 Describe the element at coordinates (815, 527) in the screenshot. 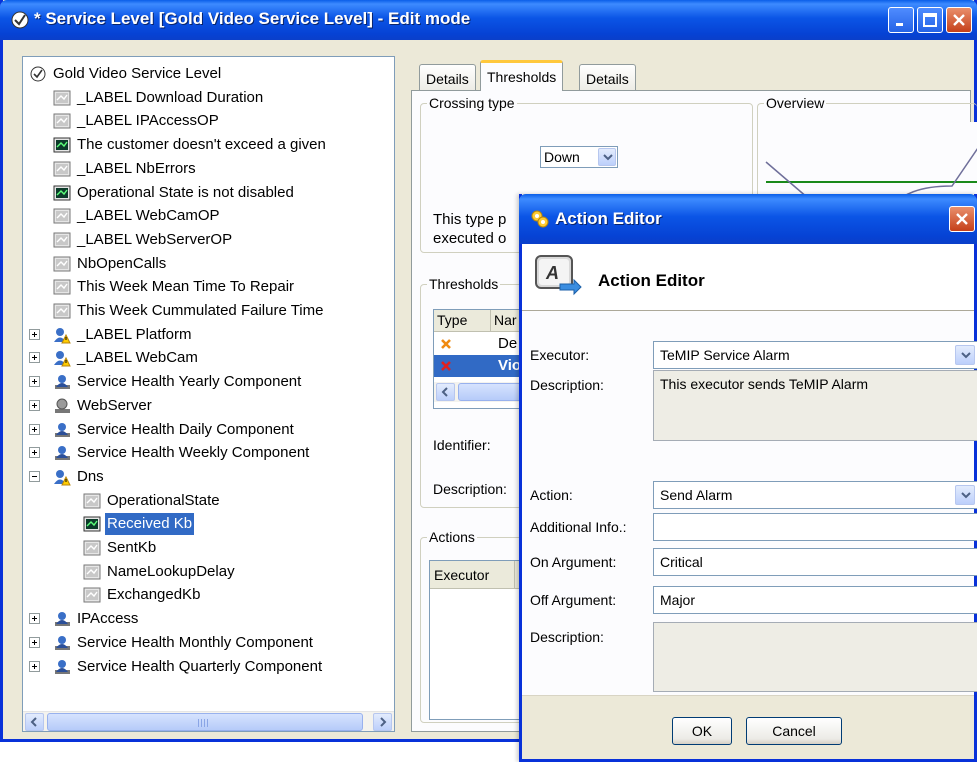

I see `additional-info-input` at that location.